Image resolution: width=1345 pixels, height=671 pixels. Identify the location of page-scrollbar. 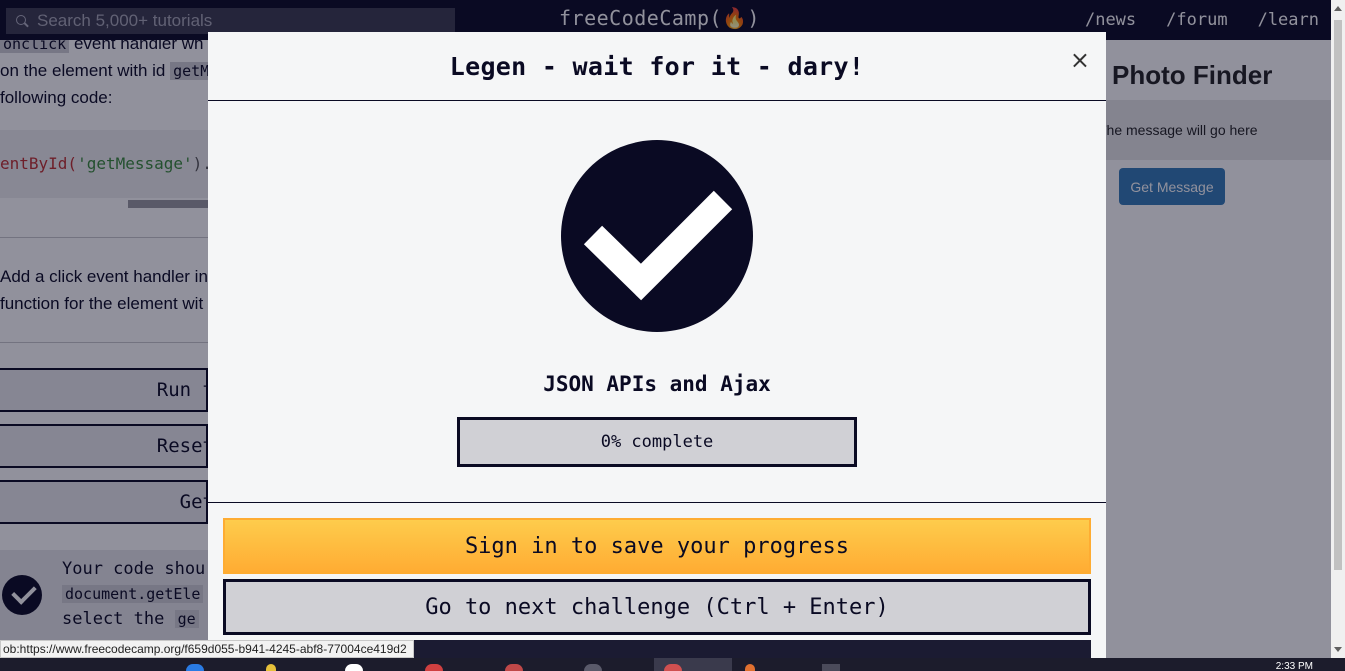
(1338, 329).